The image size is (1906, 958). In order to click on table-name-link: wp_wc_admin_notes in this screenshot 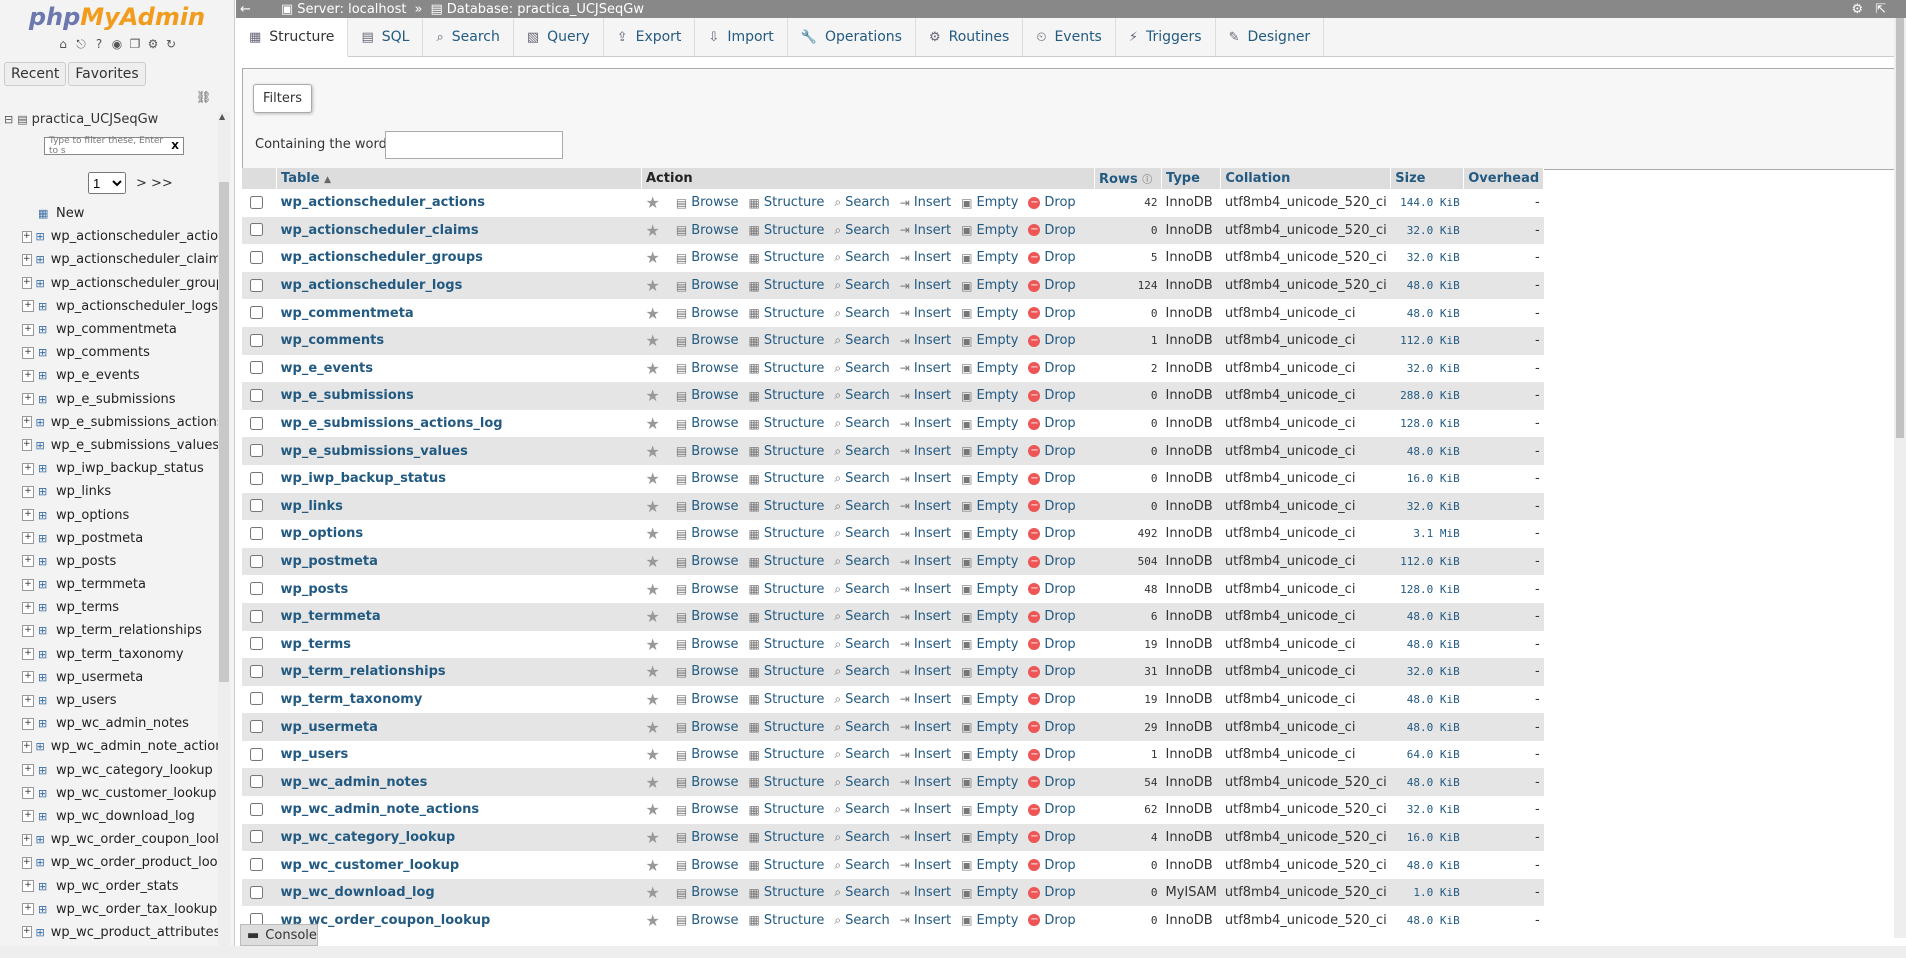, I will do `click(354, 782)`.